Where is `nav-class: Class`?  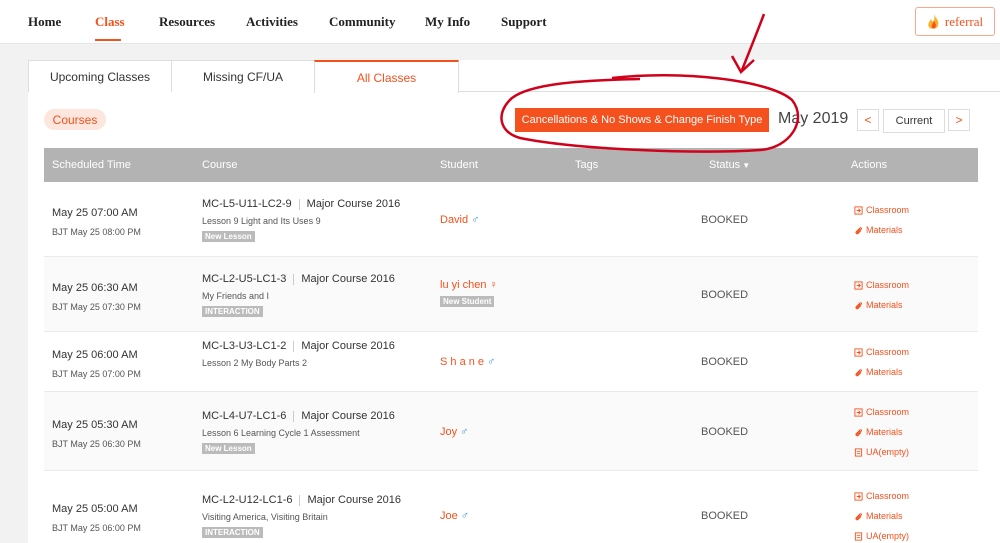
nav-class: Class is located at coordinates (110, 22).